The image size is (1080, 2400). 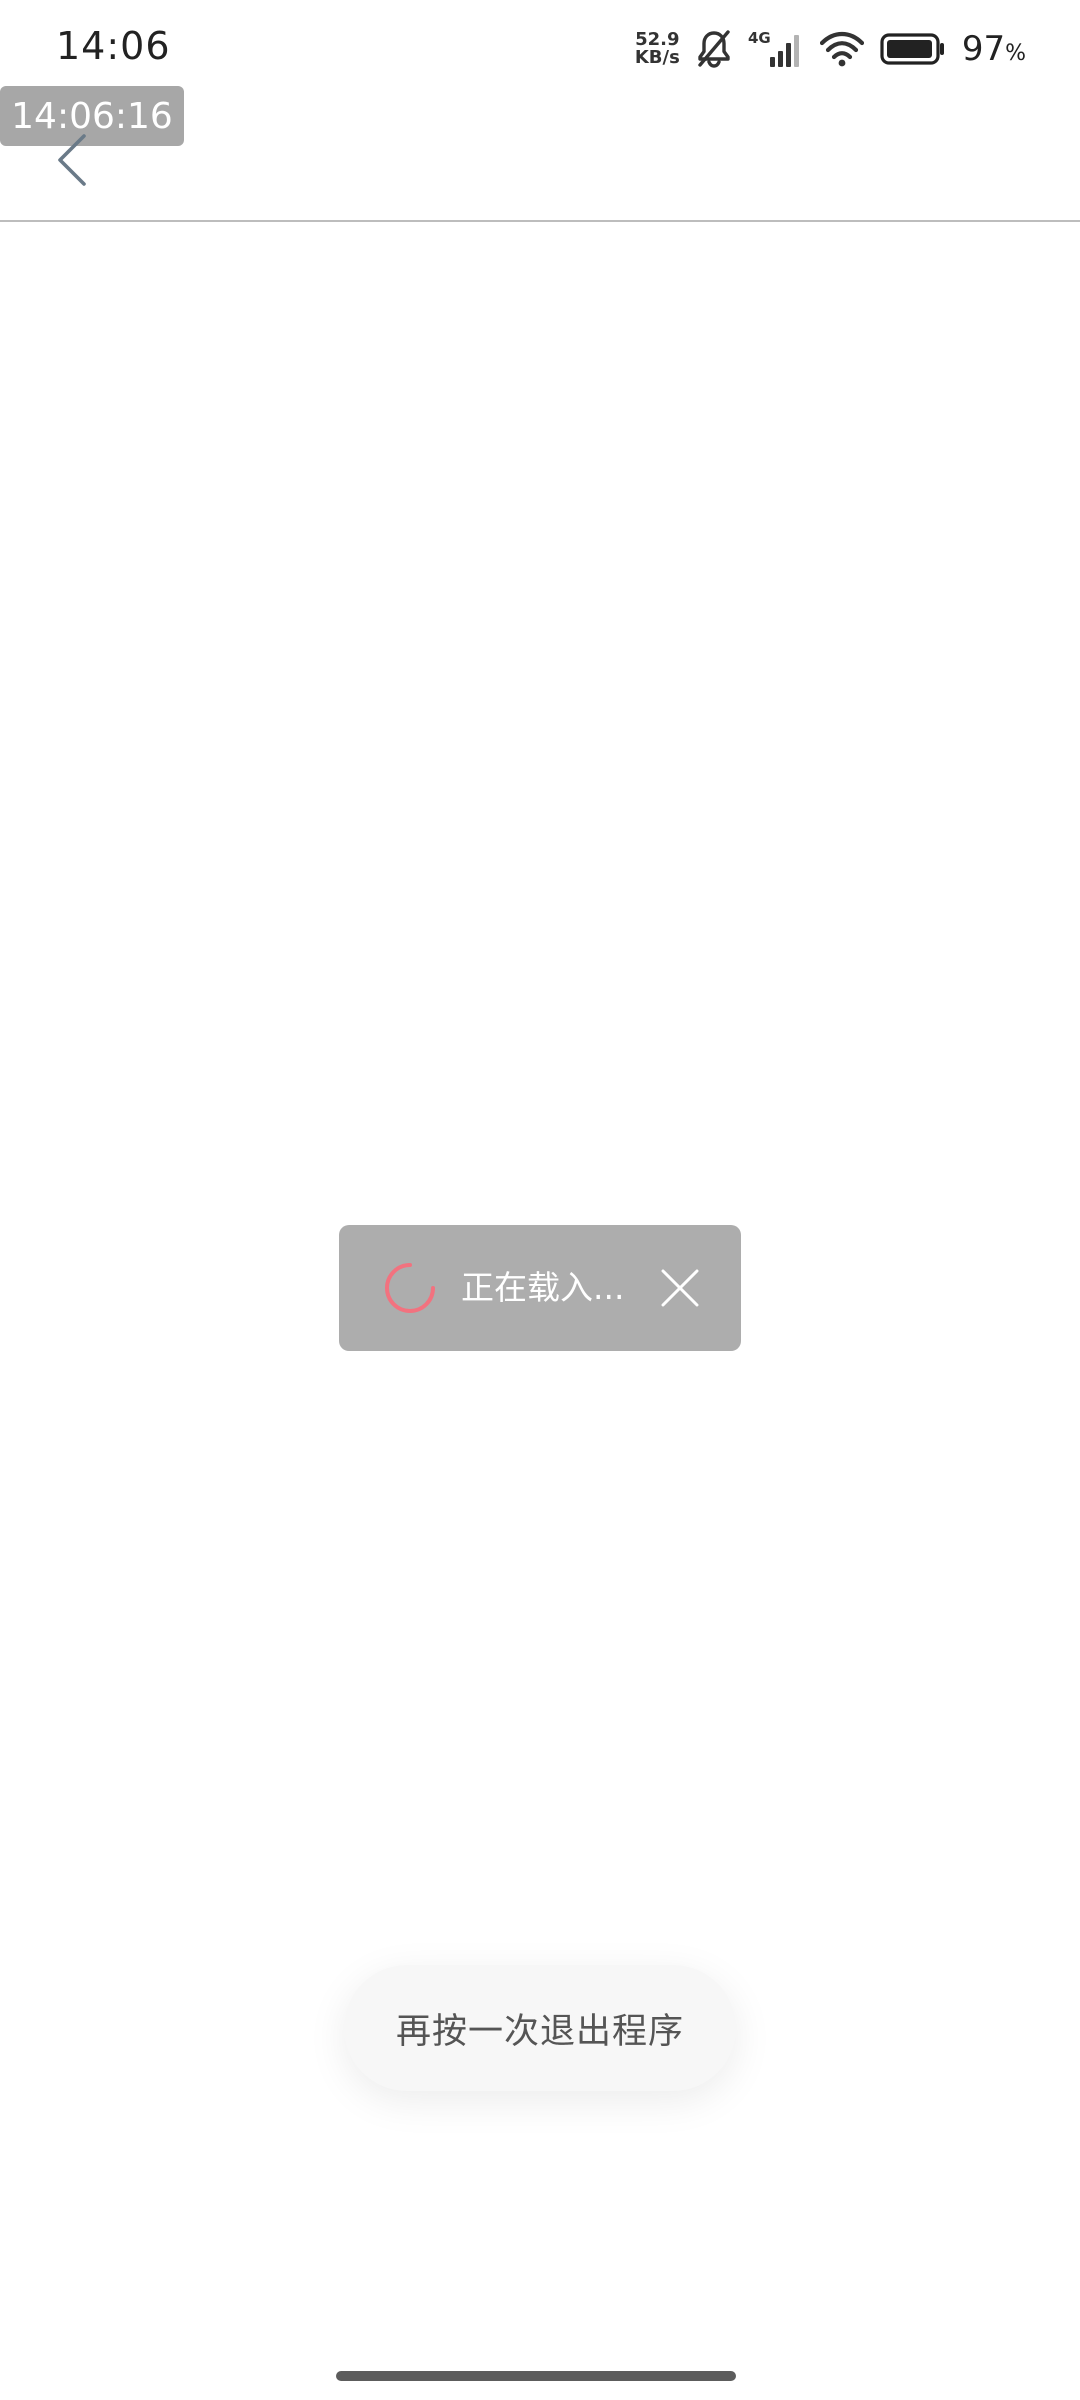 What do you see at coordinates (714, 49) in the screenshot?
I see `bell-muted-icon` at bounding box center [714, 49].